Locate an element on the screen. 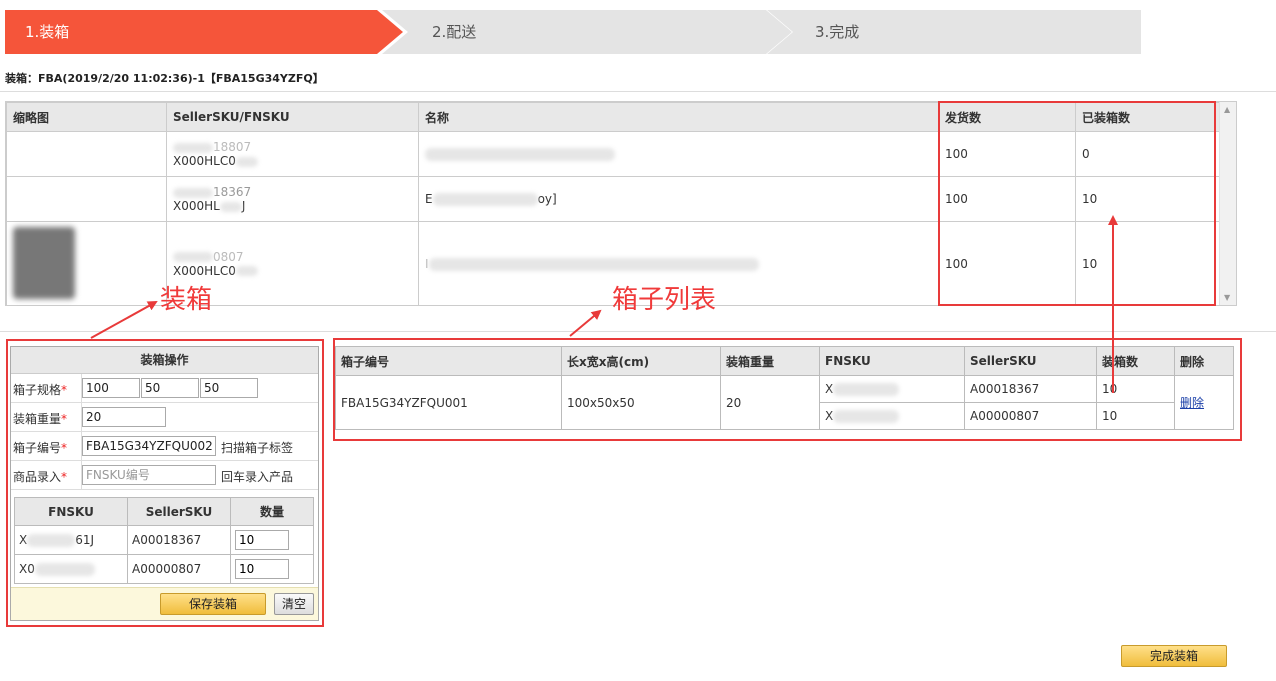 The height and width of the screenshot is (681, 1276). box-no-input is located at coordinates (149, 446).